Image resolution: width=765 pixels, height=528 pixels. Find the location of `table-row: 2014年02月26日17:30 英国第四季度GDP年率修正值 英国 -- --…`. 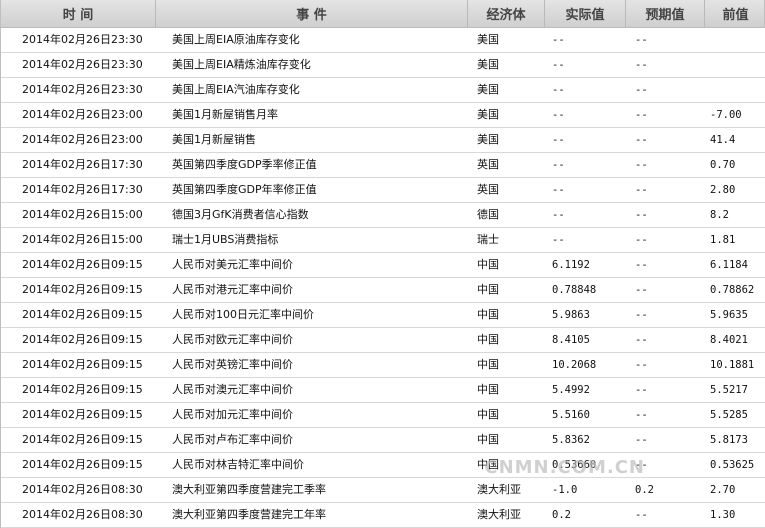

table-row: 2014年02月26日17:30 英国第四季度GDP年率修正值 英国 -- --… is located at coordinates (383, 190).